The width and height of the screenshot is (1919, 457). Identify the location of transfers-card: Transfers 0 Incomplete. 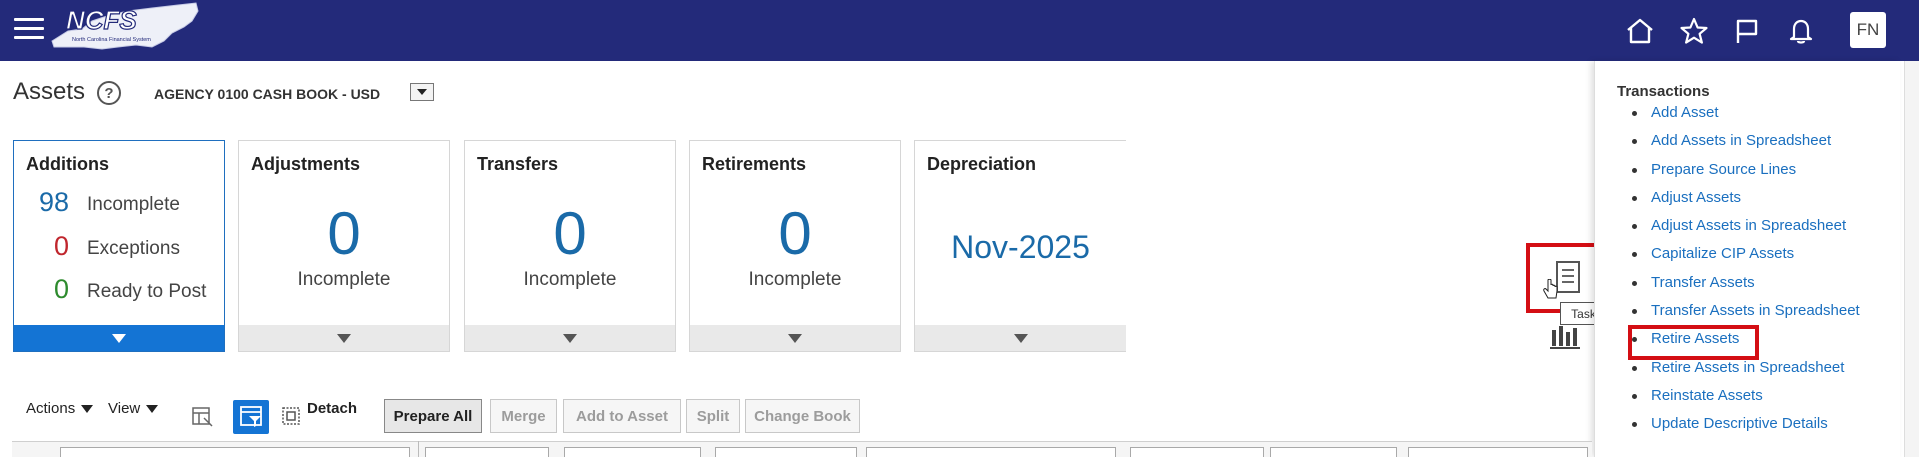
(570, 246).